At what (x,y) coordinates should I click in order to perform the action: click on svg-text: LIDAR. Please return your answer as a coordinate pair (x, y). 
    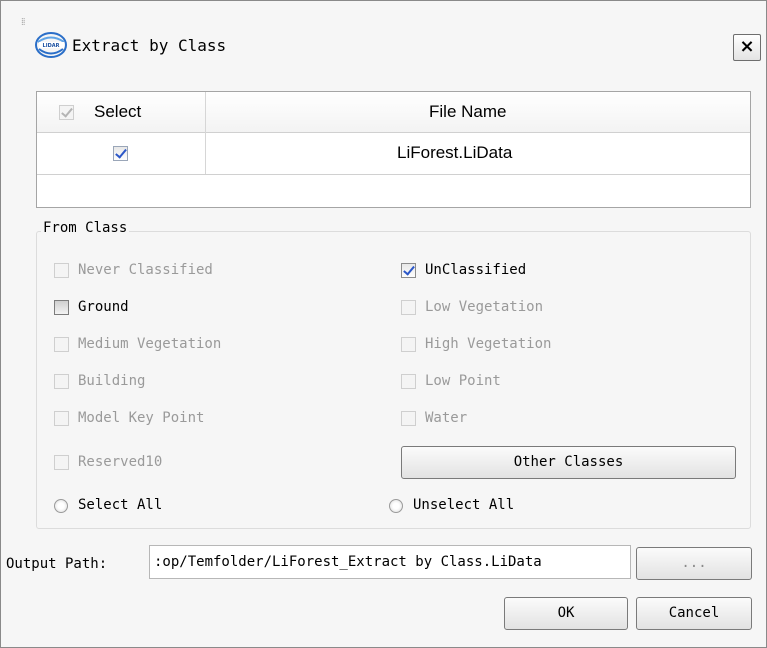
    Looking at the image, I should click on (51, 46).